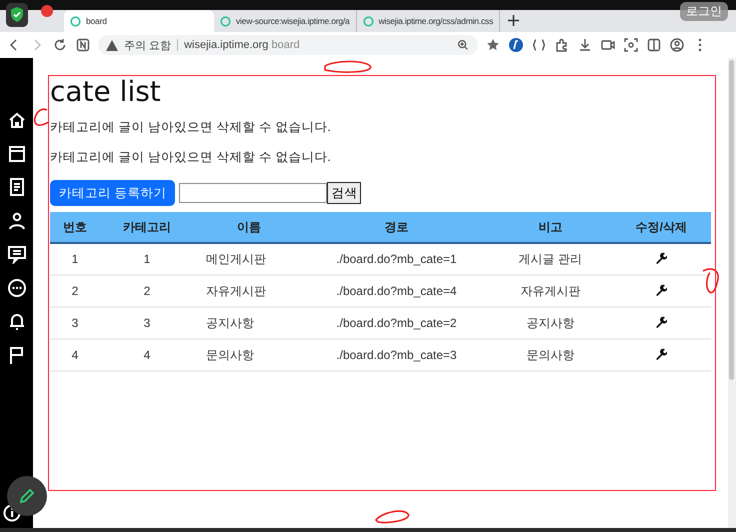  What do you see at coordinates (550, 227) in the screenshot?
I see `column-header: 비고` at bounding box center [550, 227].